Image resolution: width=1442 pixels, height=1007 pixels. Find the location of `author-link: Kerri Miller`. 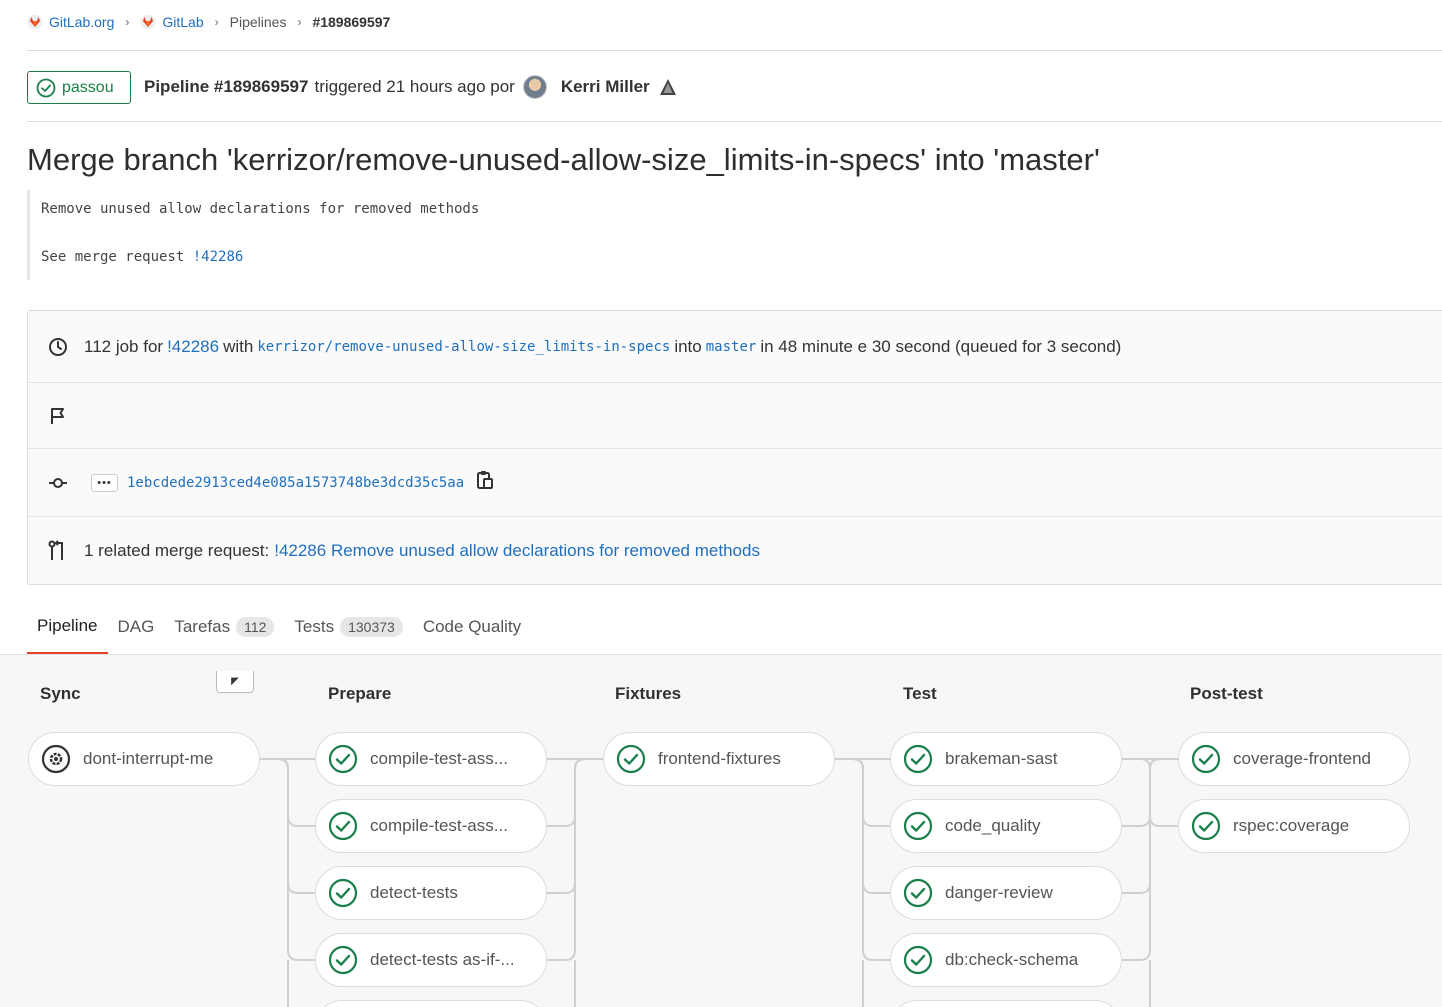

author-link: Kerri Miller is located at coordinates (605, 87).